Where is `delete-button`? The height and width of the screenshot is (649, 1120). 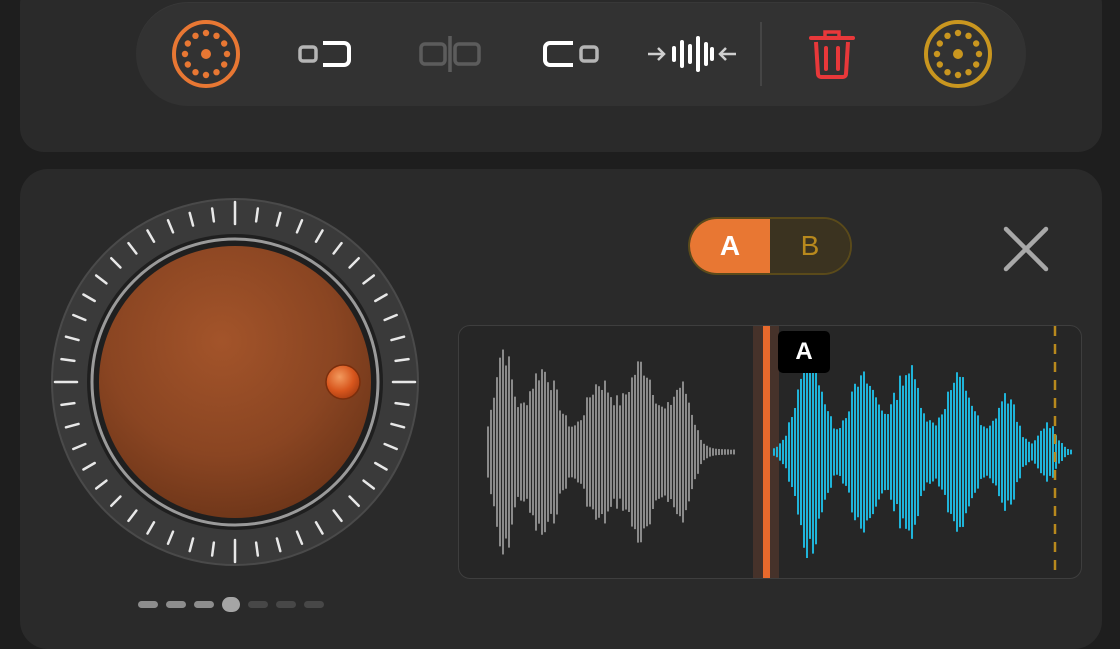 delete-button is located at coordinates (832, 54).